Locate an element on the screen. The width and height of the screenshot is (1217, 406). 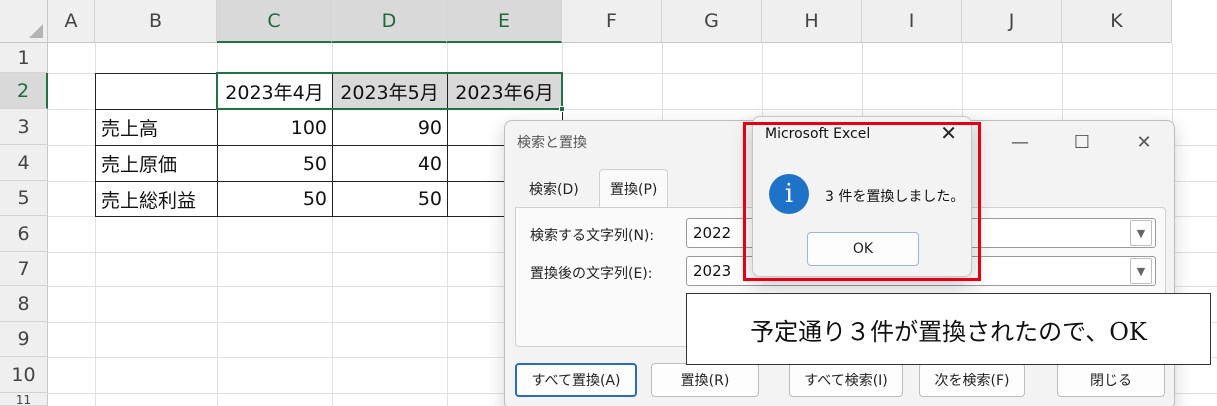
tab-find: 検索(D) is located at coordinates (554, 189).